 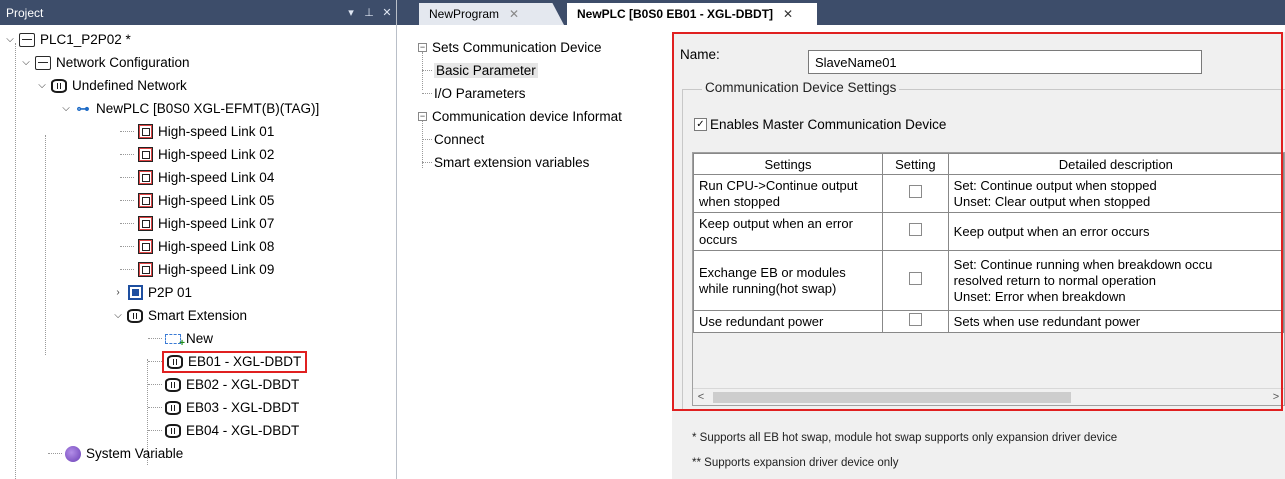 What do you see at coordinates (129, 85) in the screenshot?
I see `tree-item-label: Undefined Network` at bounding box center [129, 85].